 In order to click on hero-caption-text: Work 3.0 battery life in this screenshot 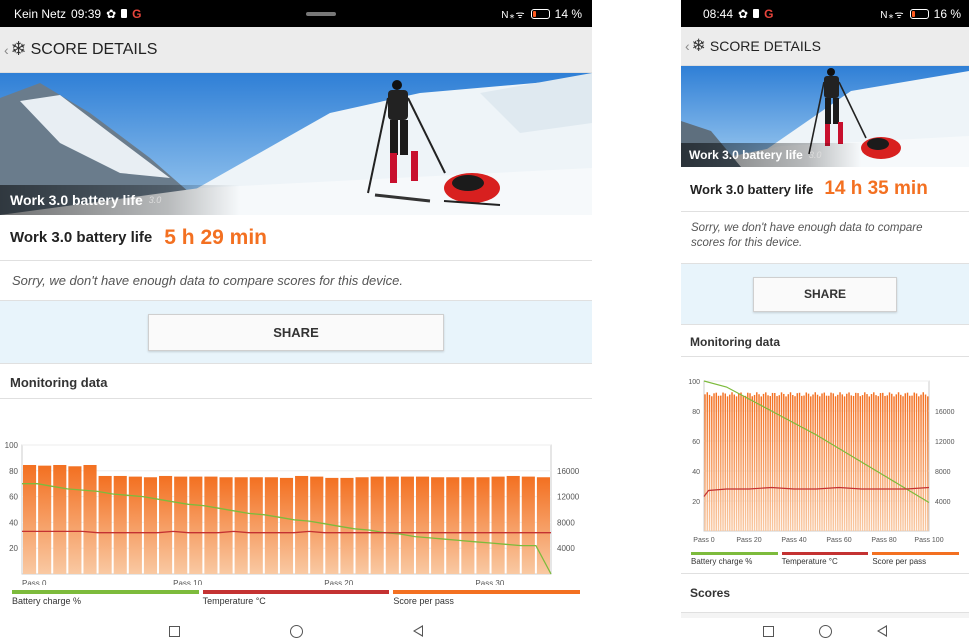, I will do `click(76, 200)`.